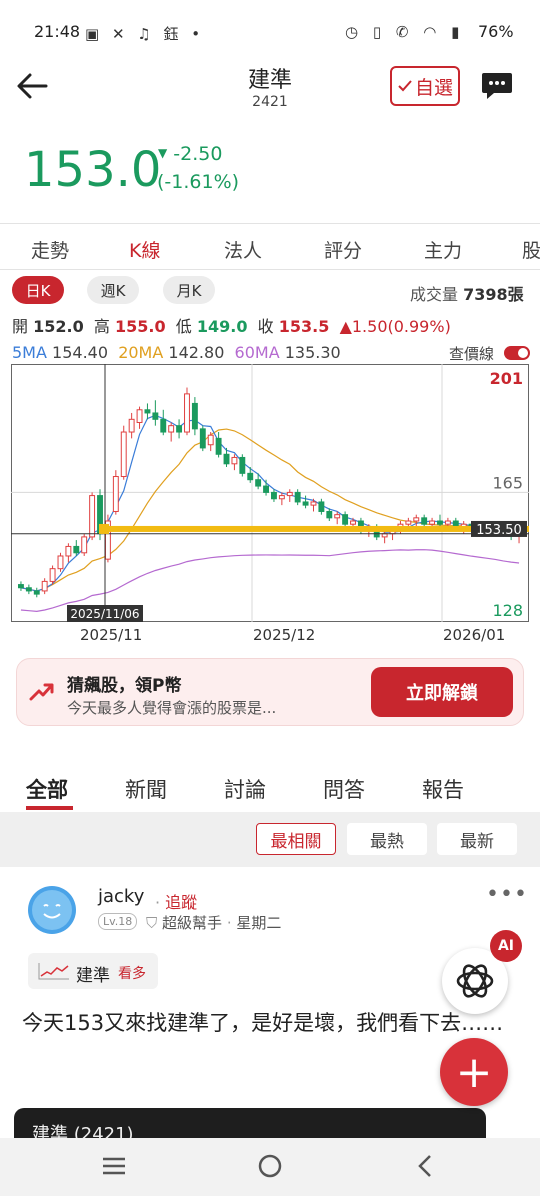  What do you see at coordinates (183, 326) in the screenshot?
I see `low-label: 低` at bounding box center [183, 326].